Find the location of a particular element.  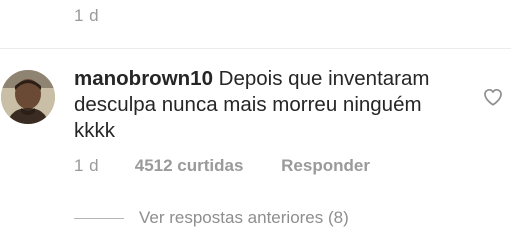

replies-line is located at coordinates (99, 218).